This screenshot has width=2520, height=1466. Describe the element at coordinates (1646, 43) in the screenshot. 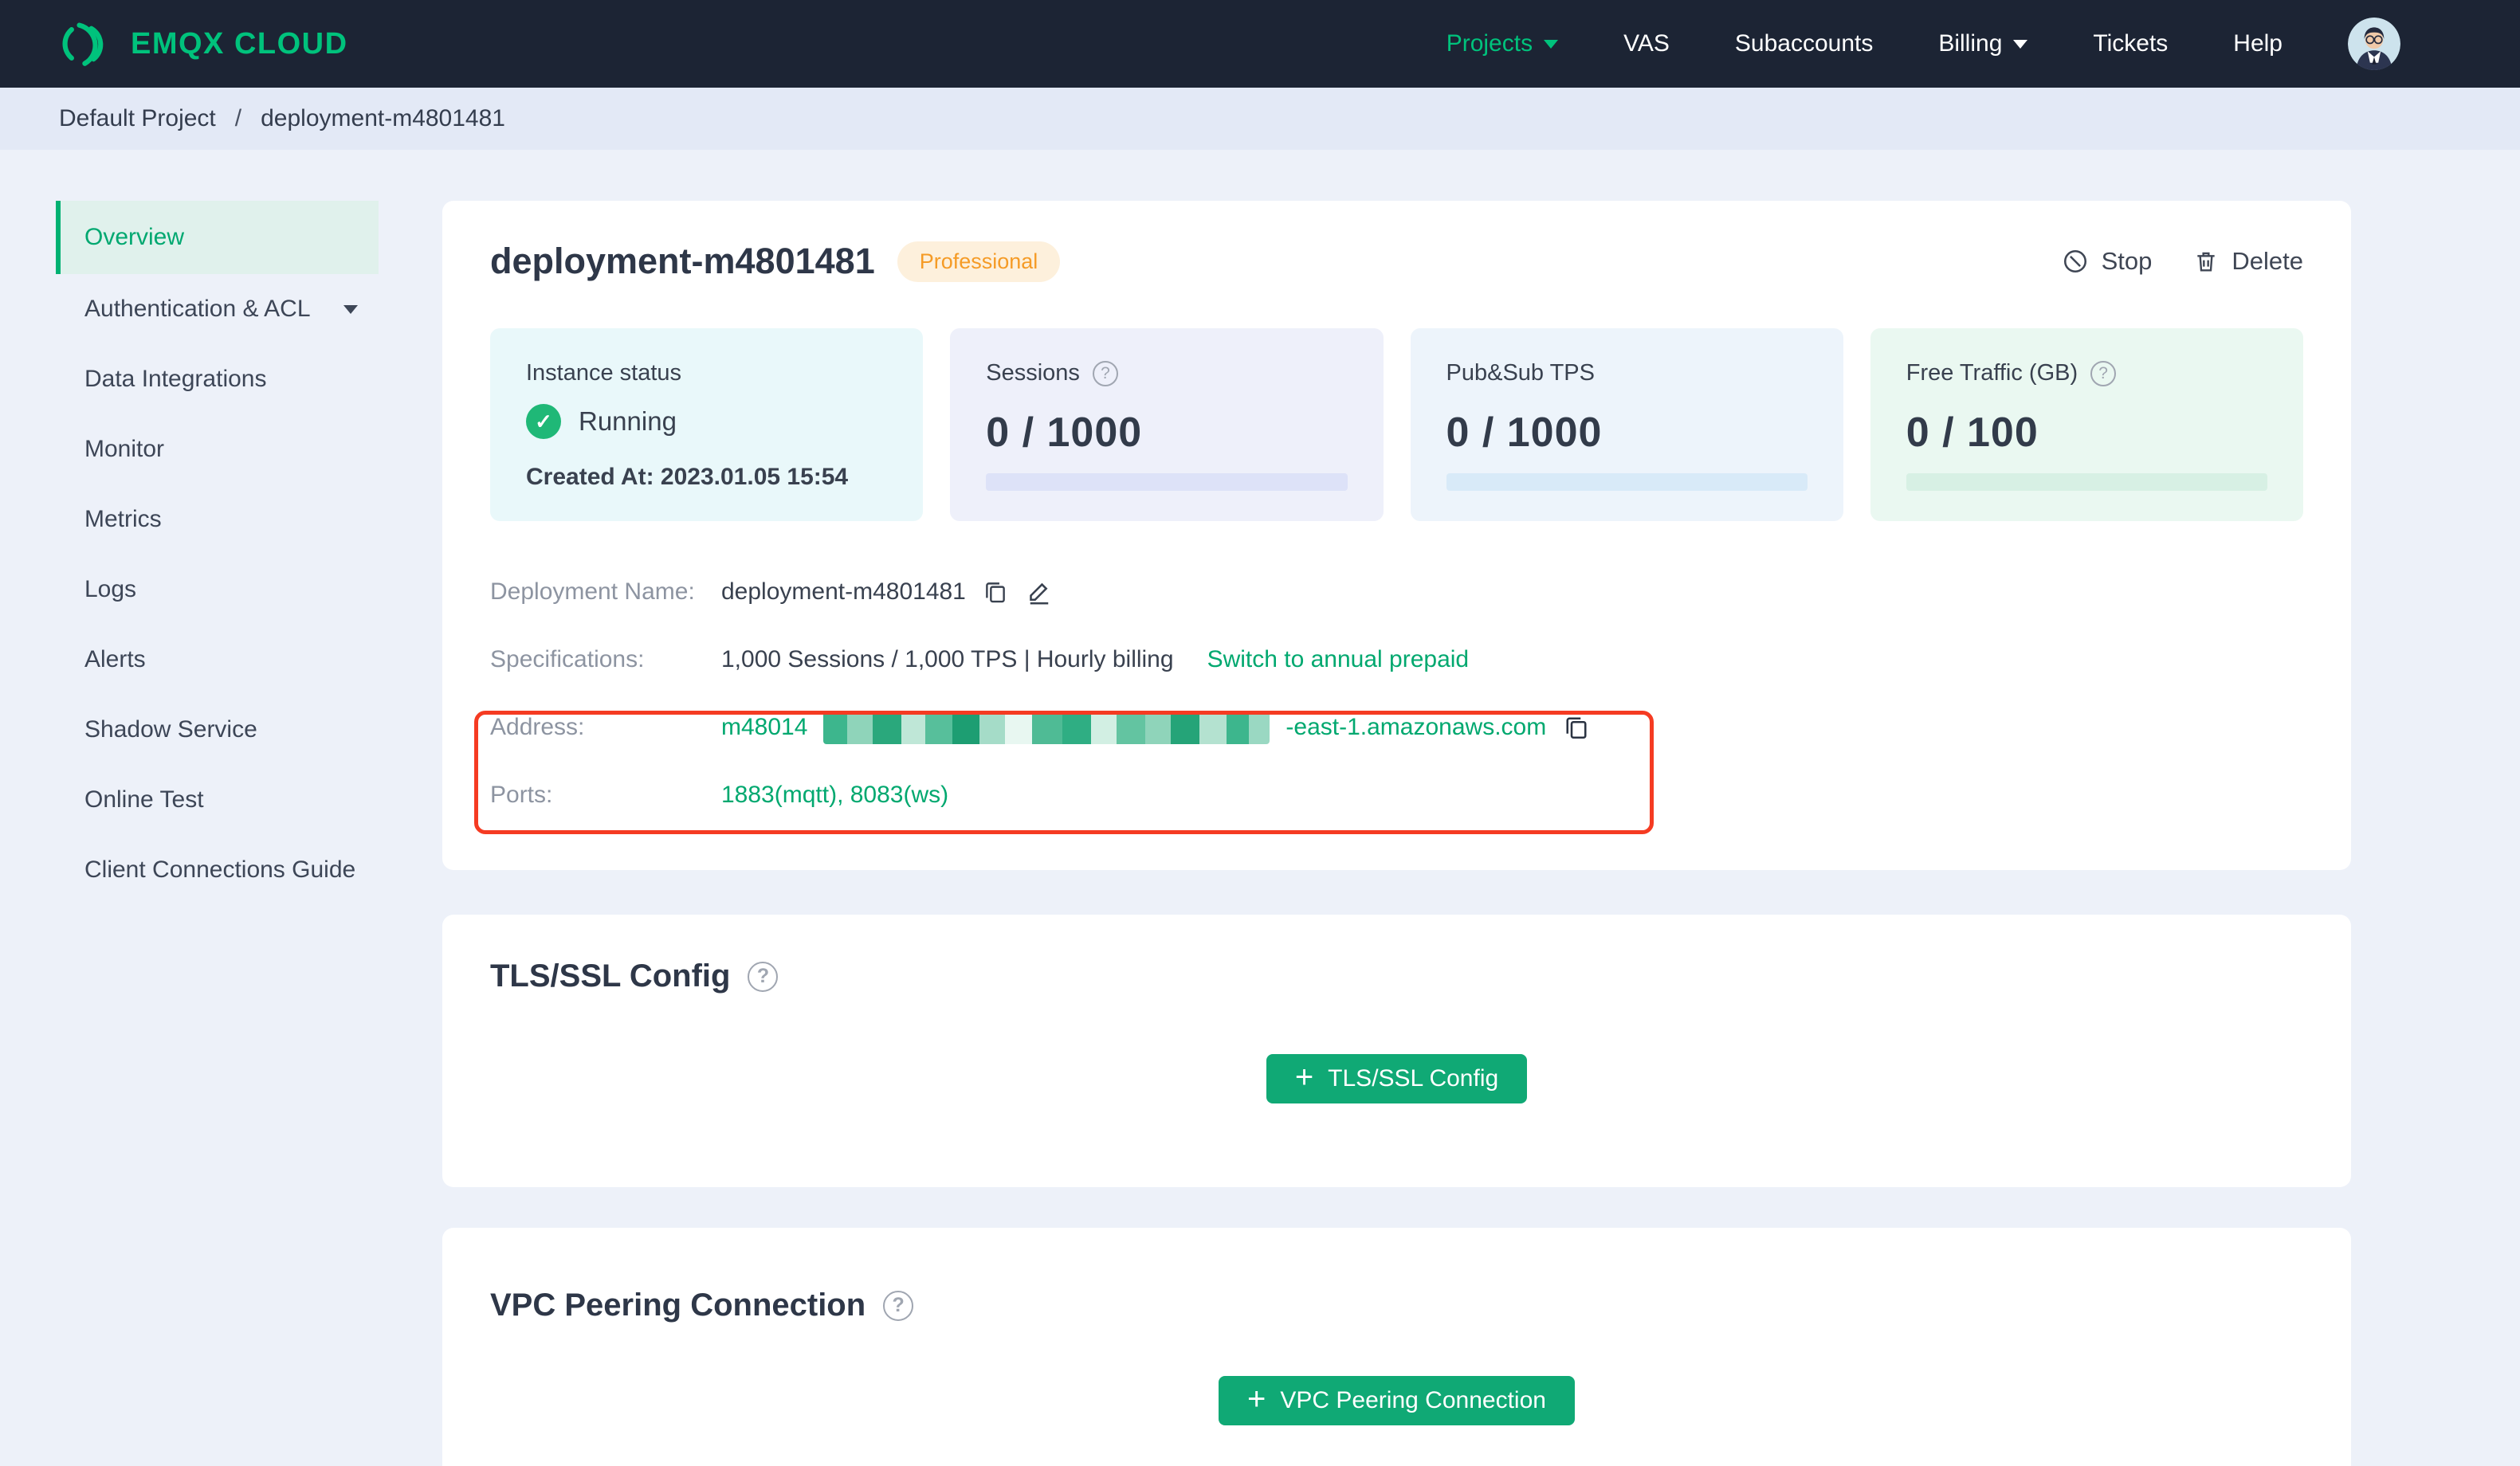

I see `nav-item-vas: VAS` at that location.